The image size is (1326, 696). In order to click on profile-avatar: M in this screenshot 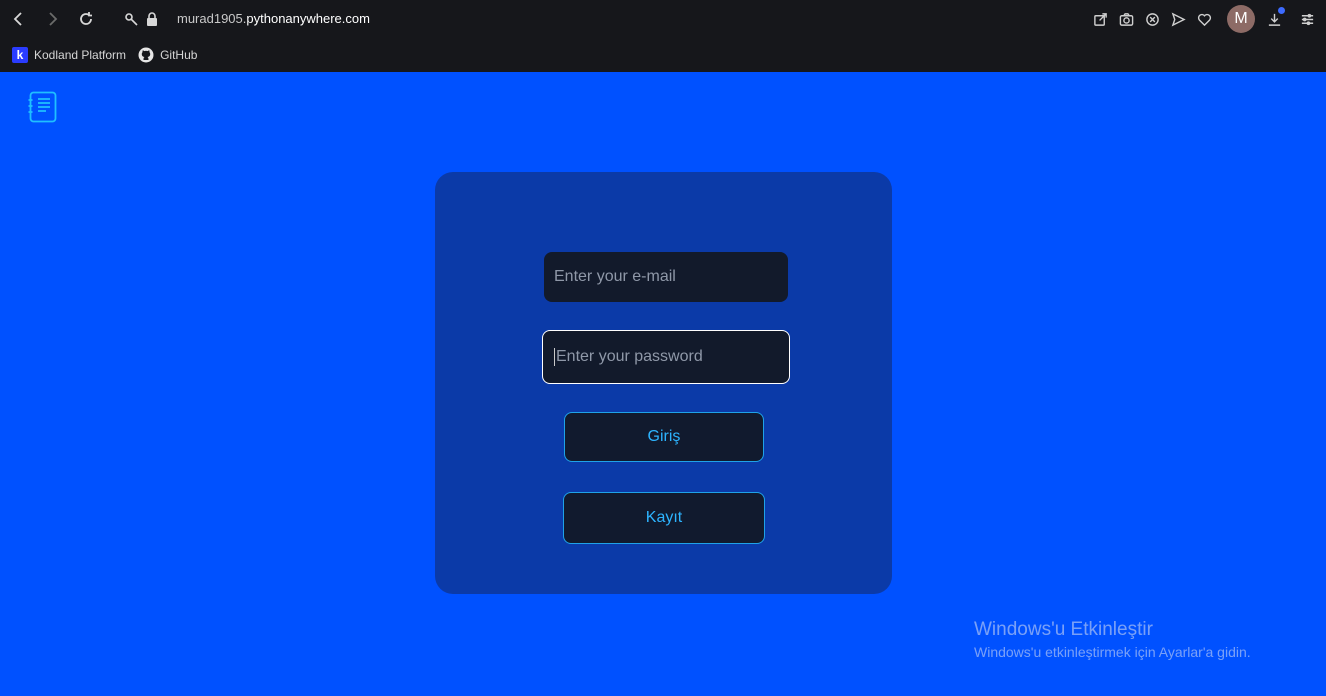, I will do `click(1241, 19)`.